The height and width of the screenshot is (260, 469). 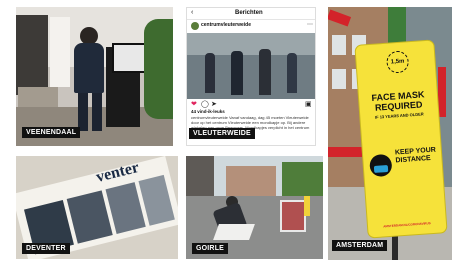 What do you see at coordinates (38, 97) in the screenshot?
I see `store-counter` at bounding box center [38, 97].